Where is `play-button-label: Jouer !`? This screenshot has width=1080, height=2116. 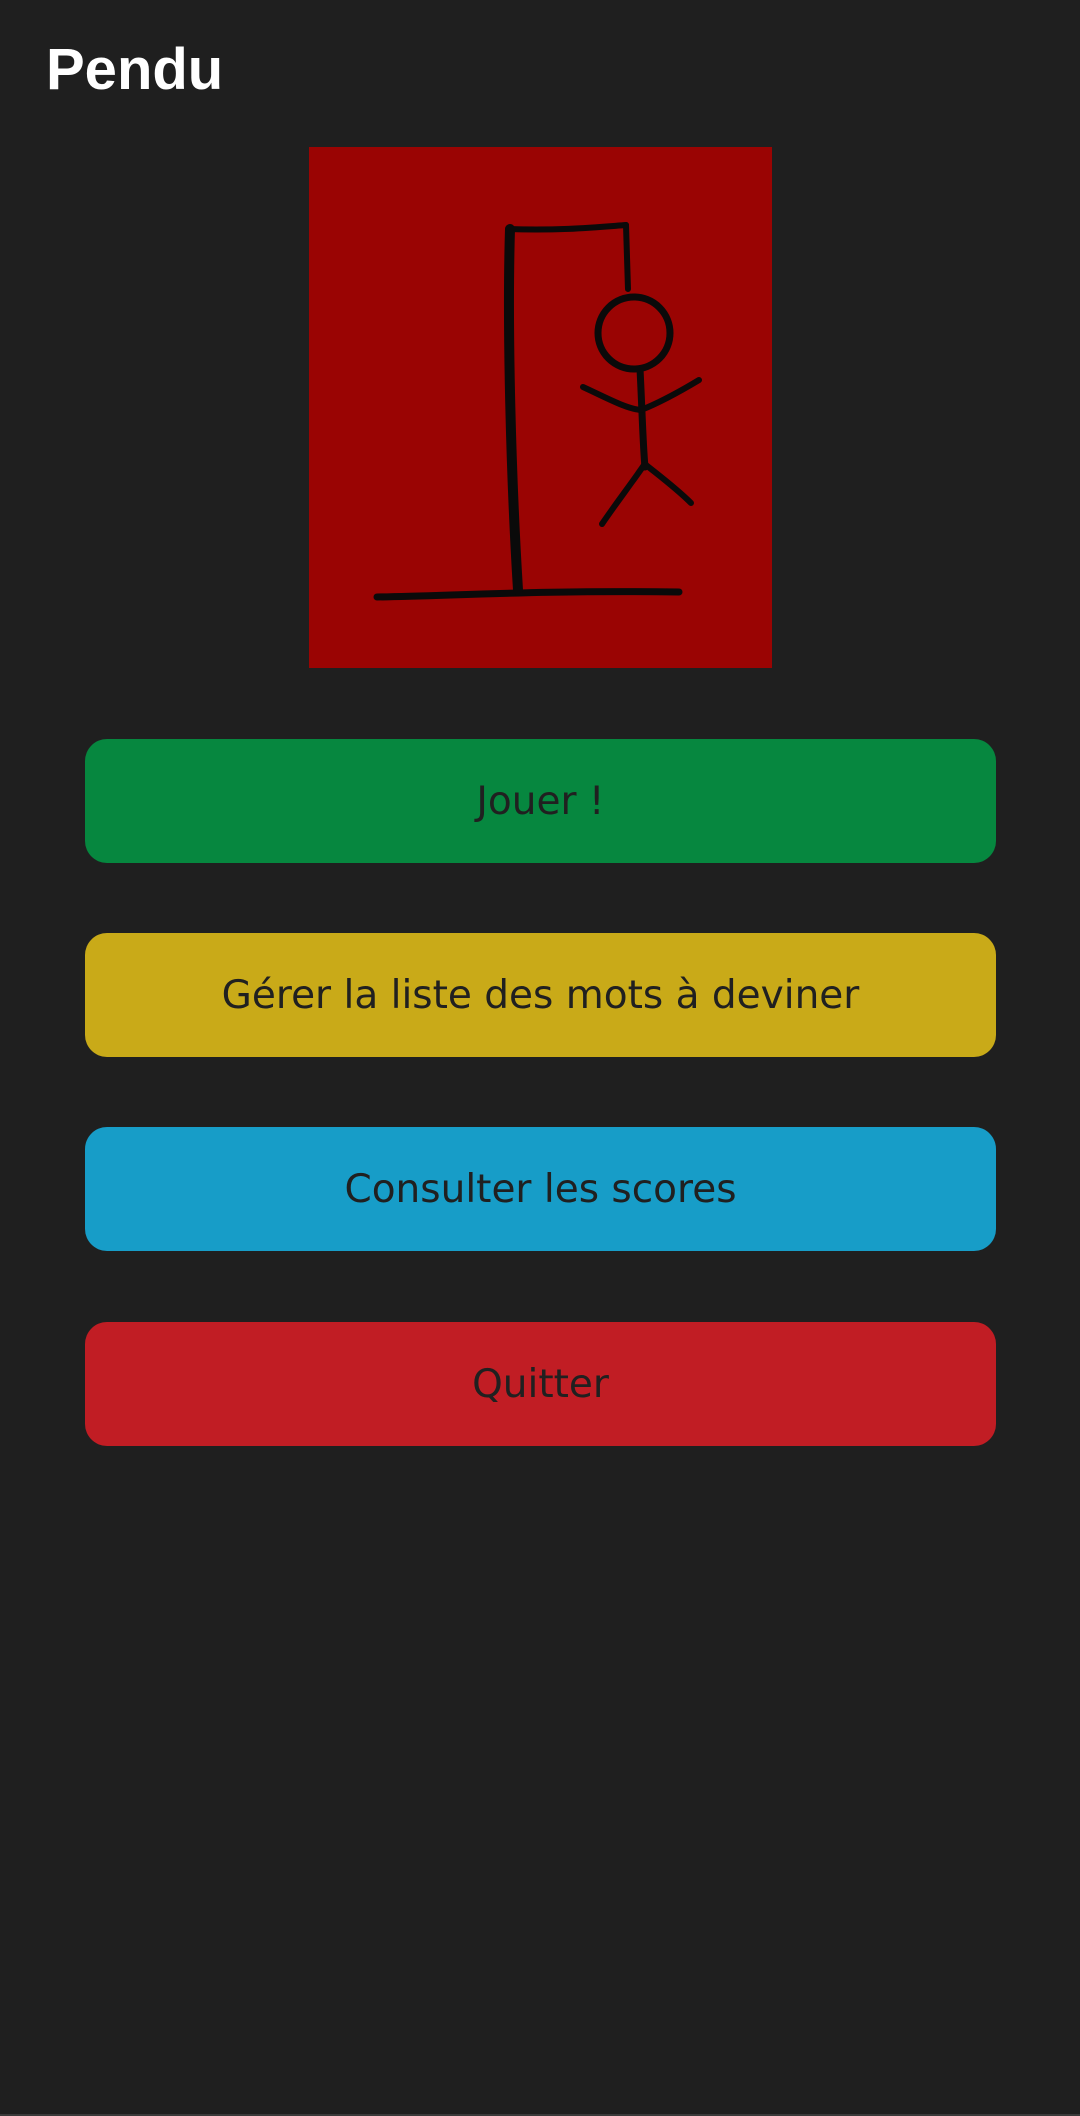
play-button-label: Jouer ! is located at coordinates (540, 801).